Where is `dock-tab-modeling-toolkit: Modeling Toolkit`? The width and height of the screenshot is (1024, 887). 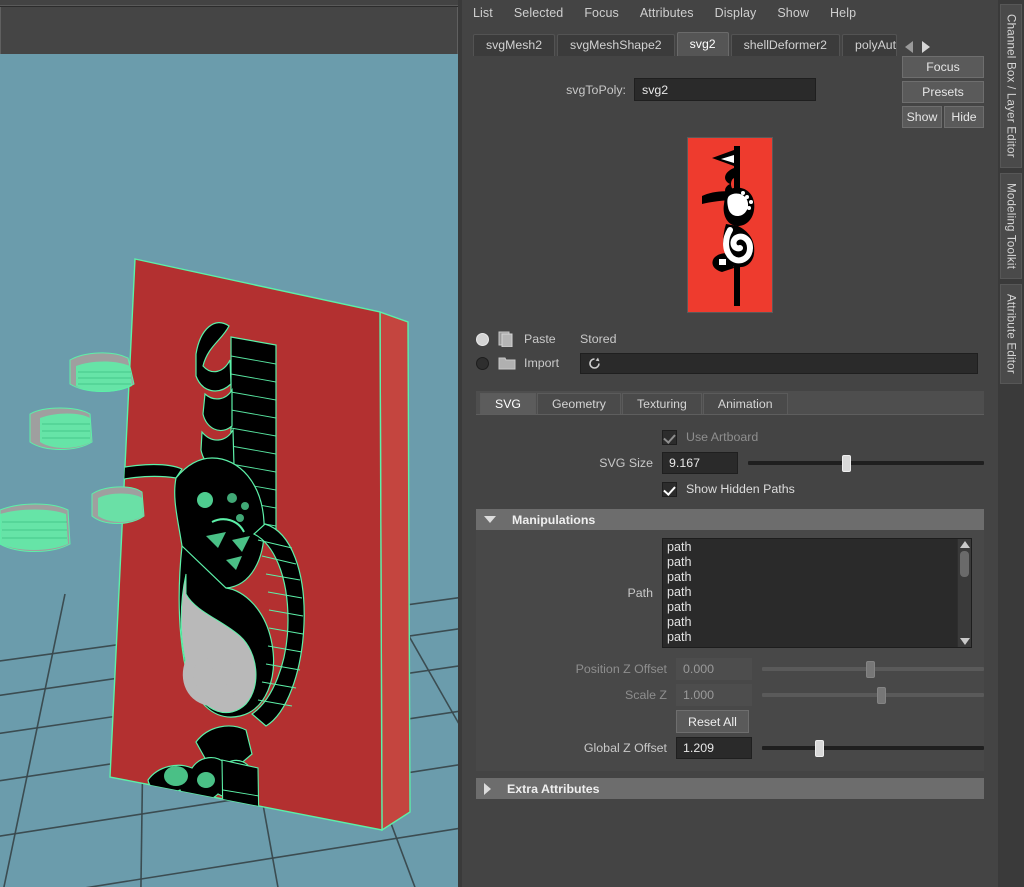
dock-tab-modeling-toolkit: Modeling Toolkit is located at coordinates (1011, 225).